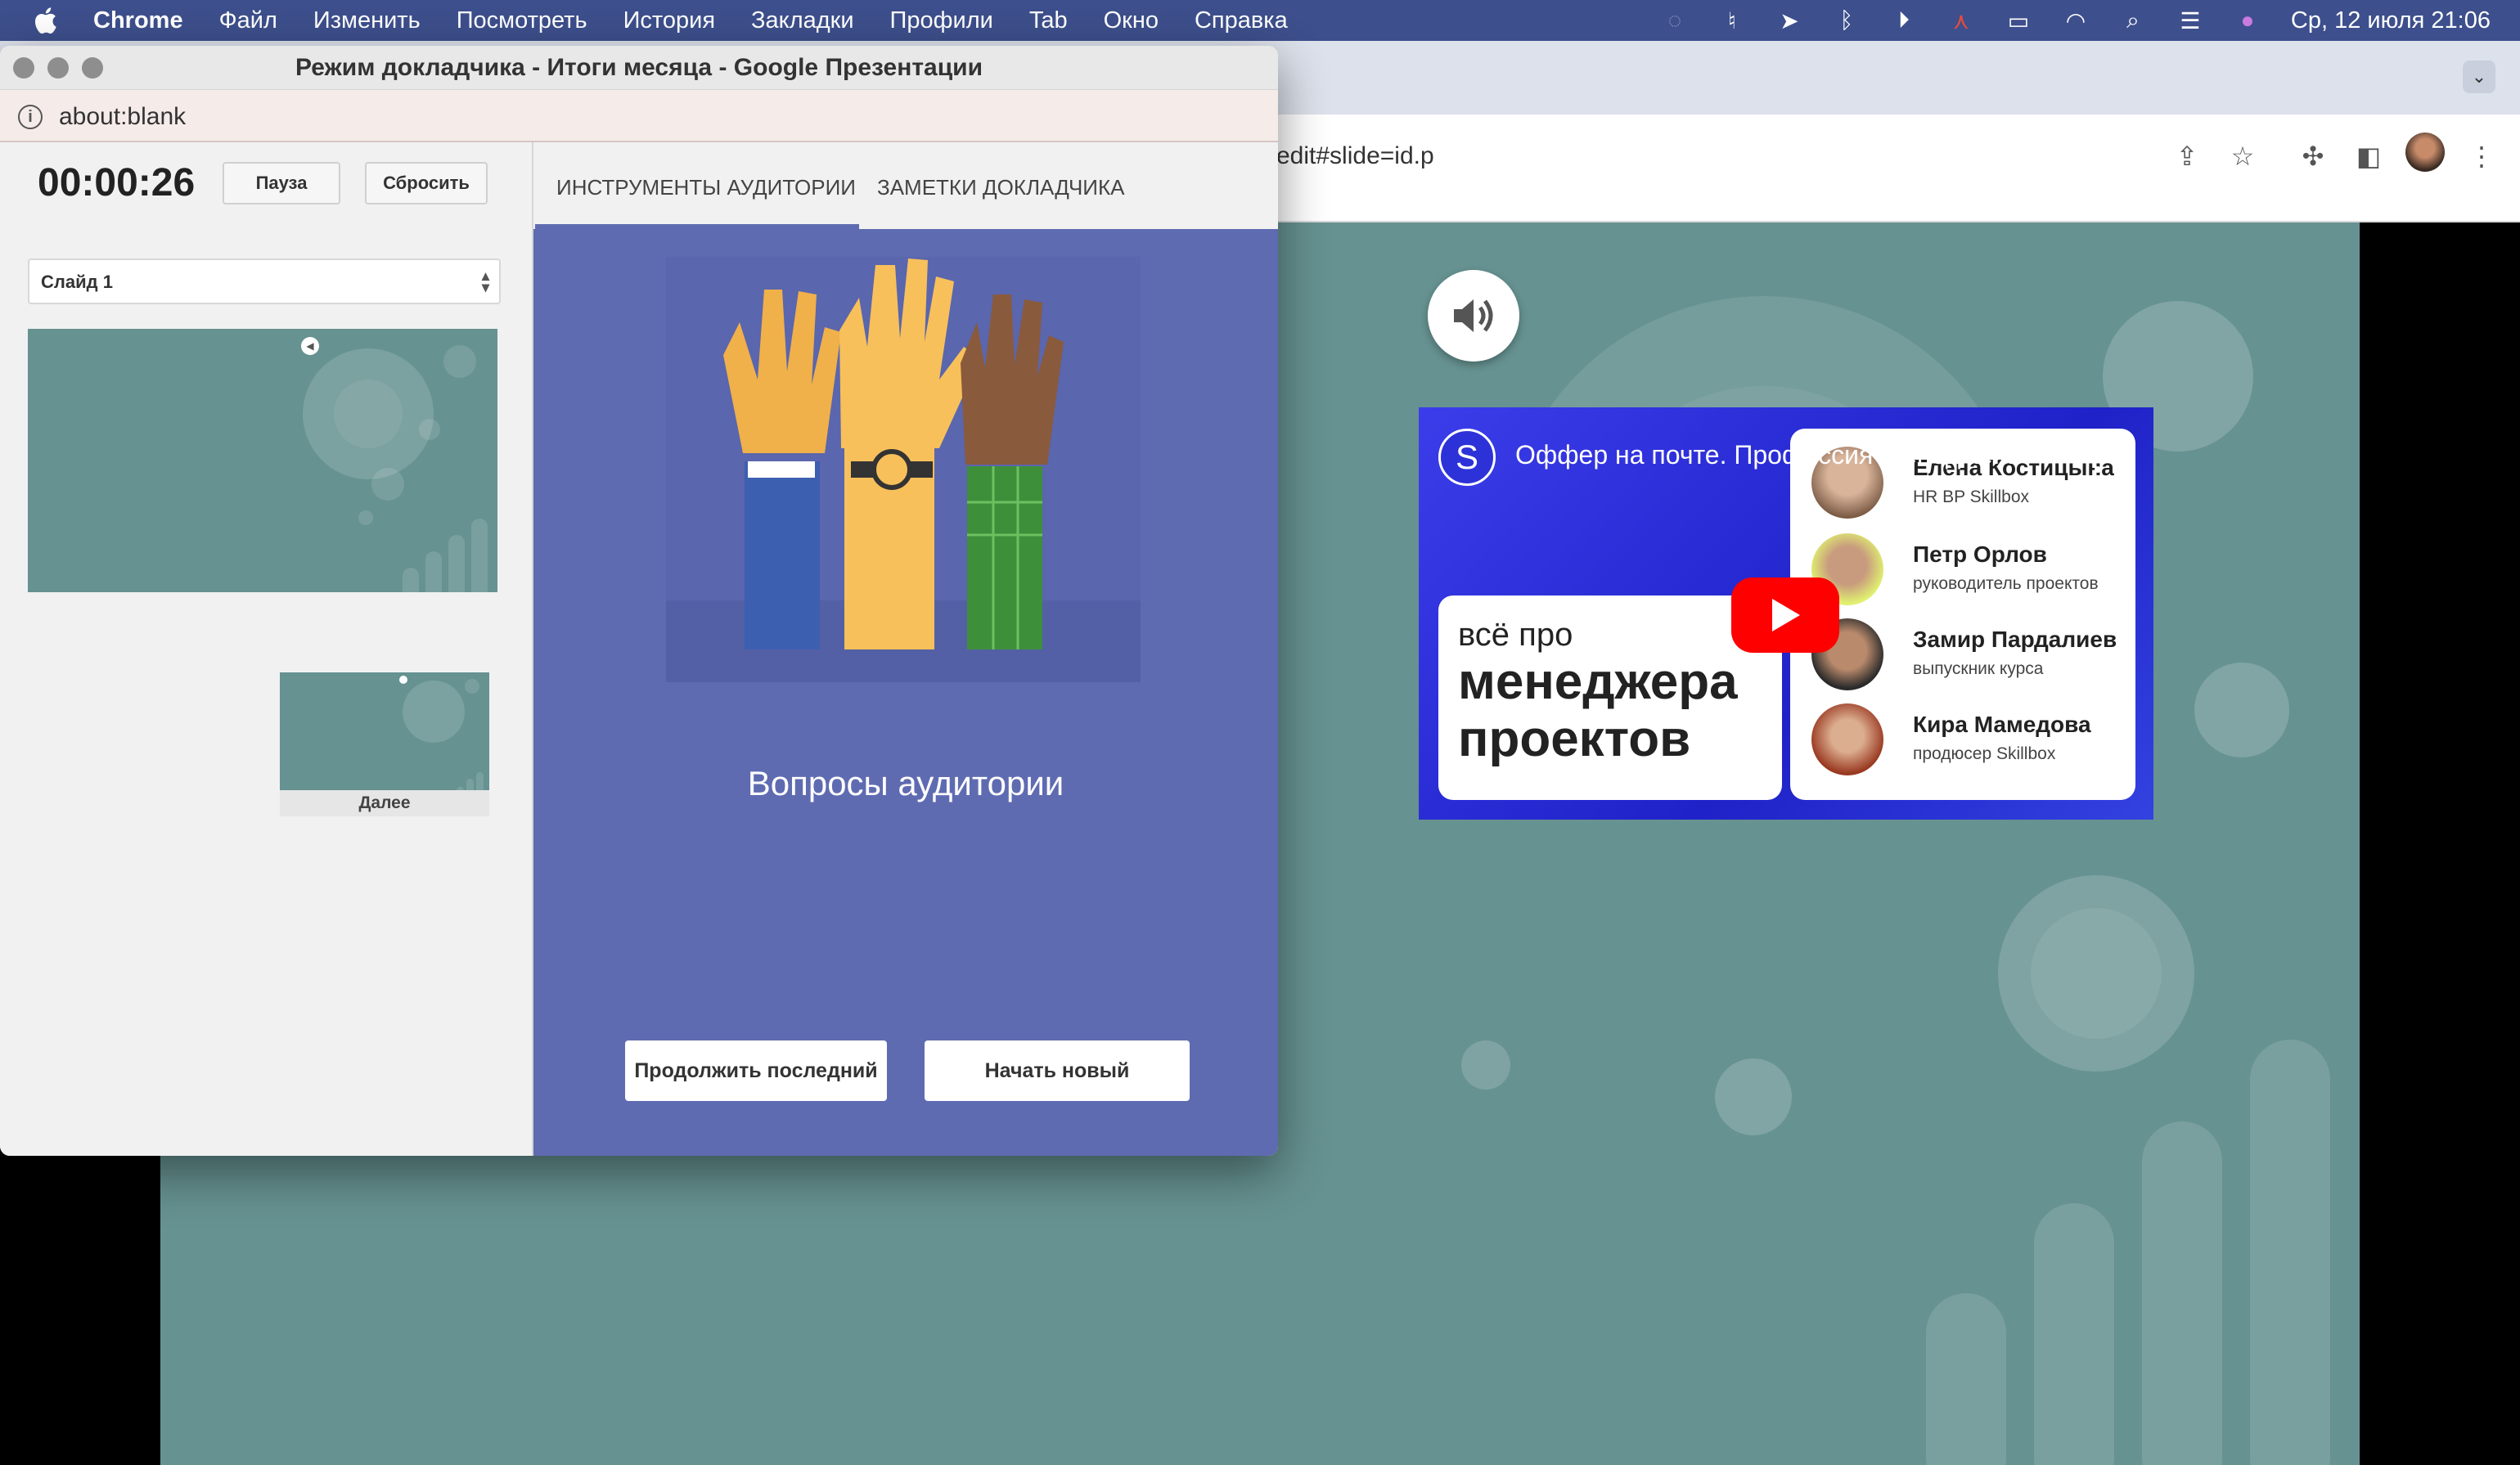 The width and height of the screenshot is (2520, 1465). What do you see at coordinates (265, 281) in the screenshot?
I see `slide-selector: Слайд 1 ▴ ▾` at bounding box center [265, 281].